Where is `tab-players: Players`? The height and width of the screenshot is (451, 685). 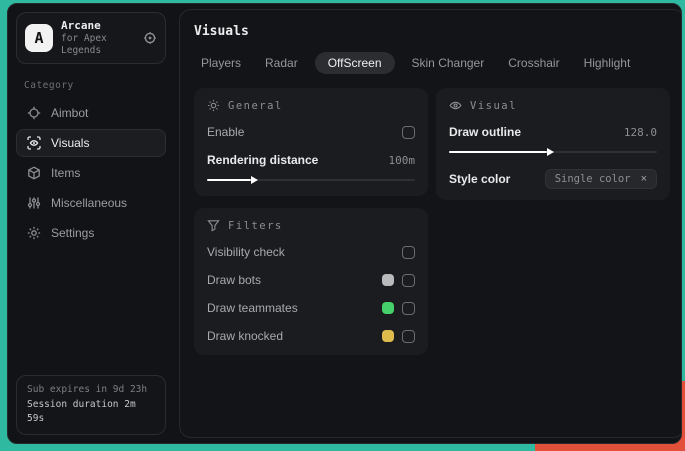
tab-players: Players is located at coordinates (221, 63).